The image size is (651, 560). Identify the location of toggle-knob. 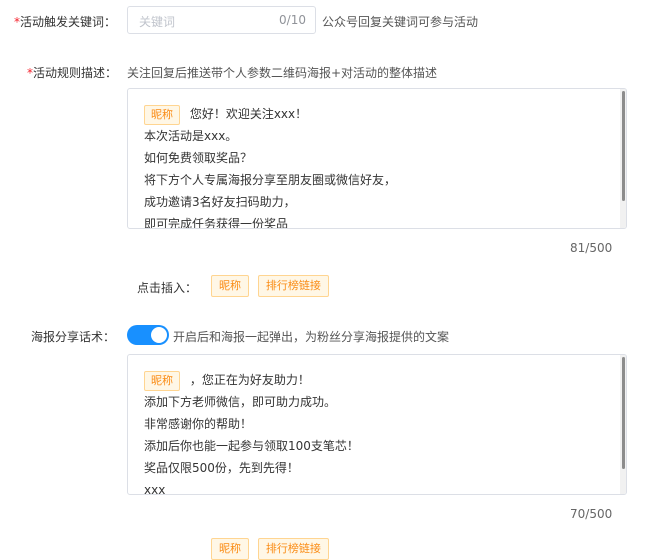
(159, 335).